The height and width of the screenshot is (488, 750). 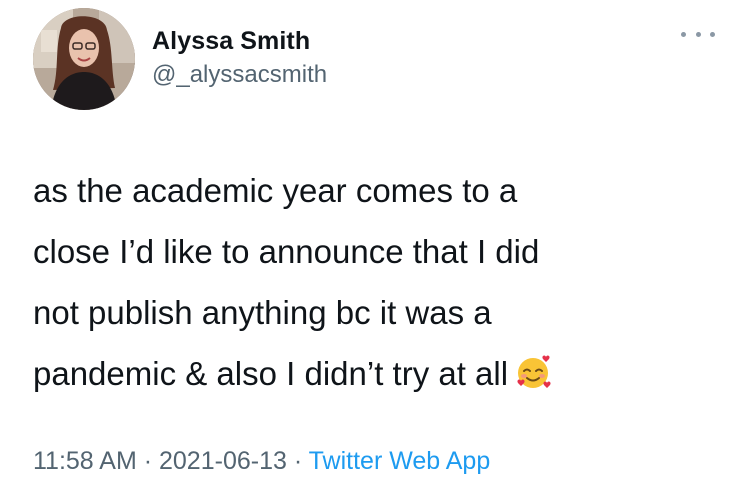 I want to click on smiling-face-with-hearts-icon, so click(x=533, y=368).